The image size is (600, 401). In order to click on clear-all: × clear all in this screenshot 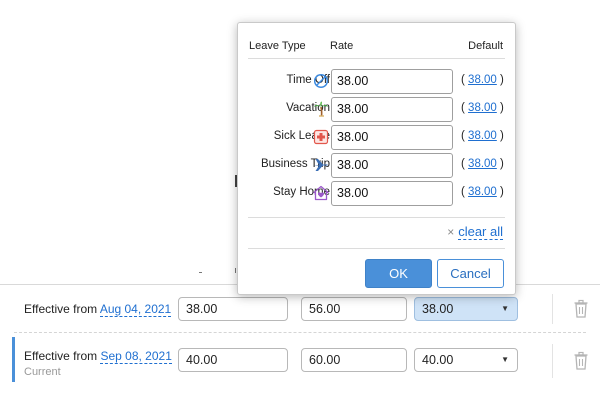, I will do `click(475, 232)`.